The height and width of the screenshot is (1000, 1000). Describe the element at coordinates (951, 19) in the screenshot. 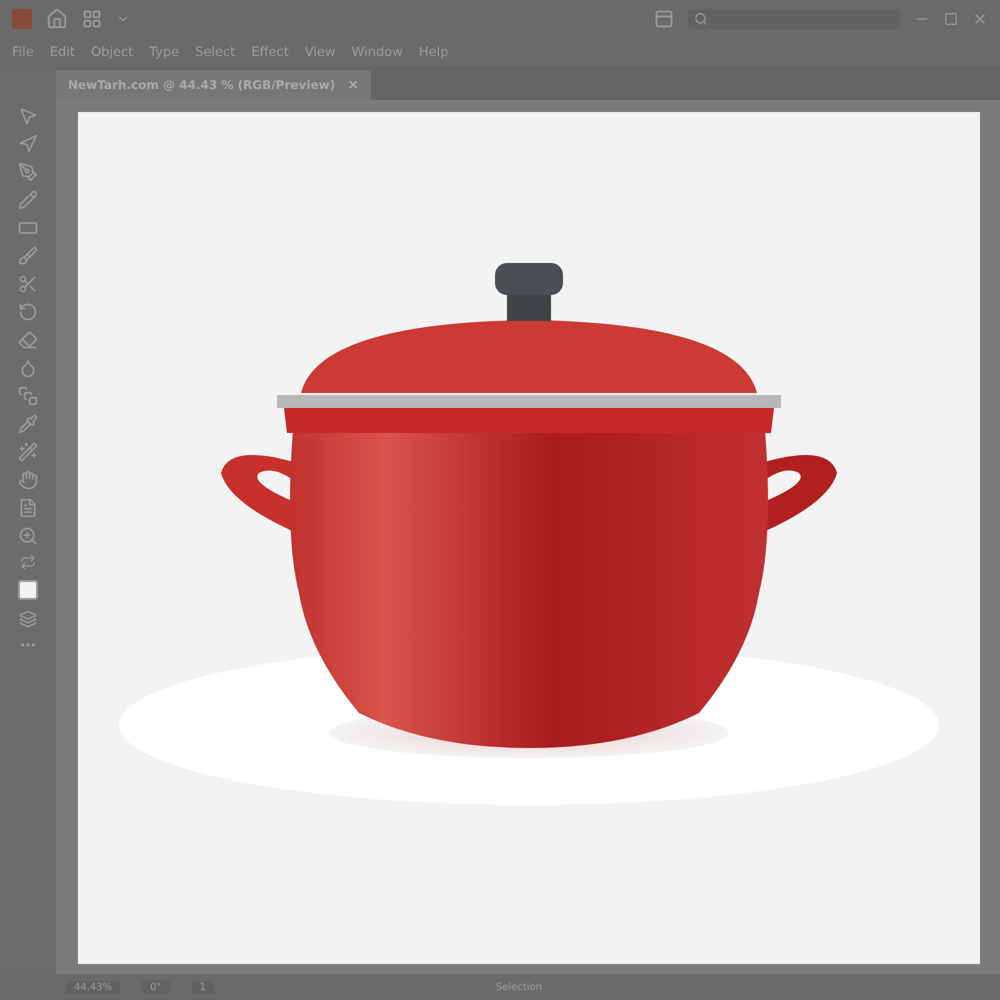

I see `maximize-icon` at that location.